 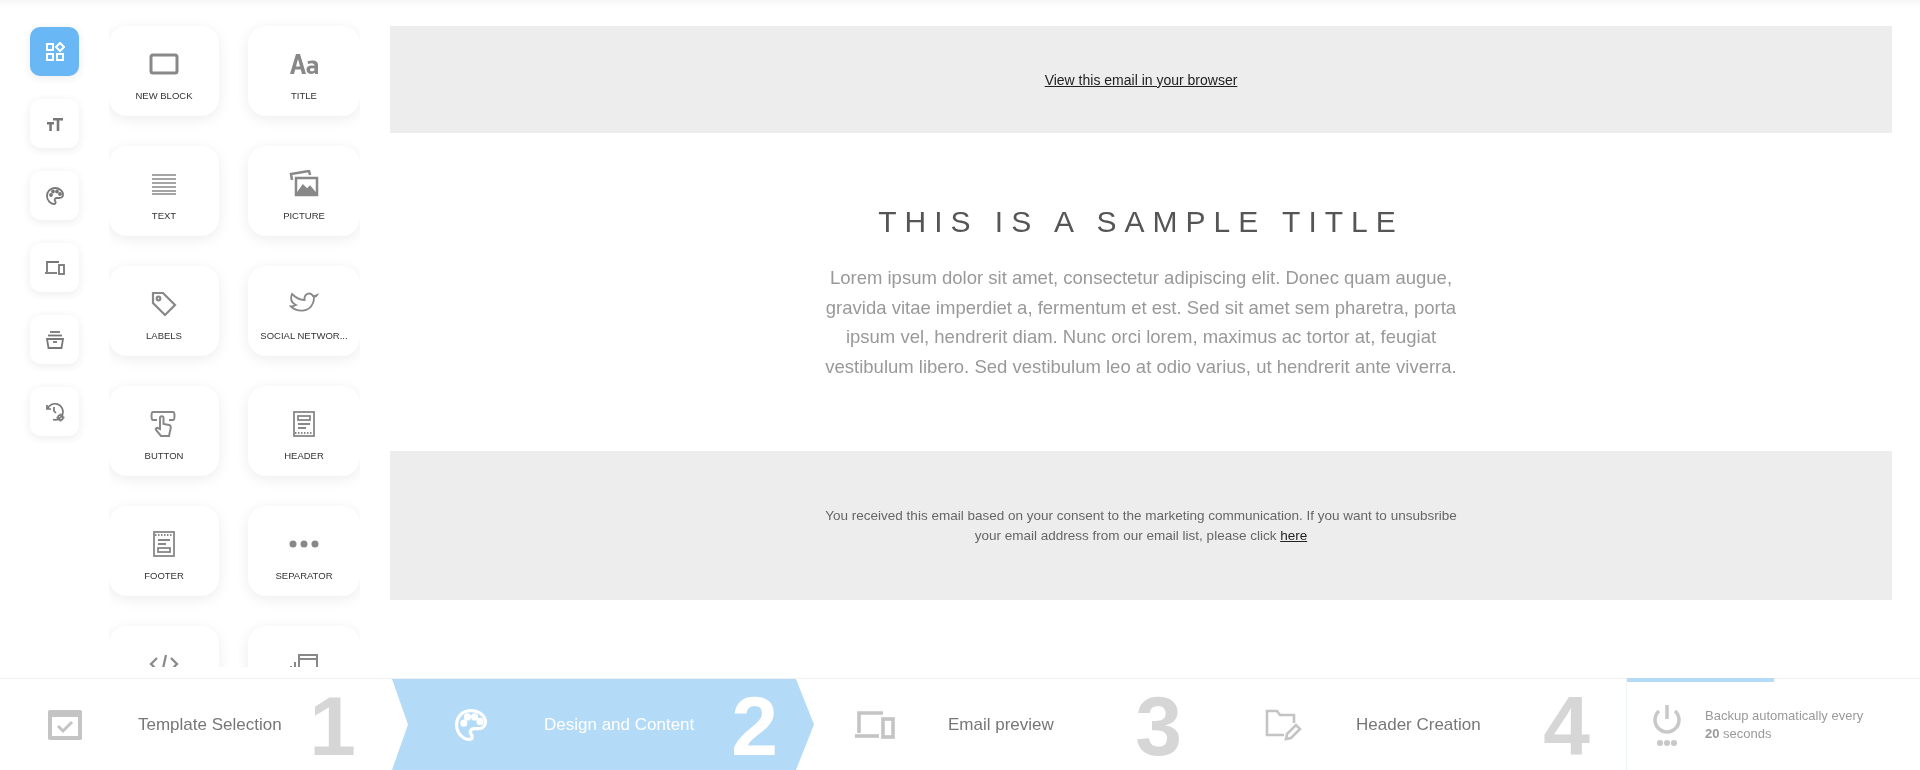 What do you see at coordinates (1785, 724) in the screenshot?
I see `backup-text: Backup automatically every 20 seconds` at bounding box center [1785, 724].